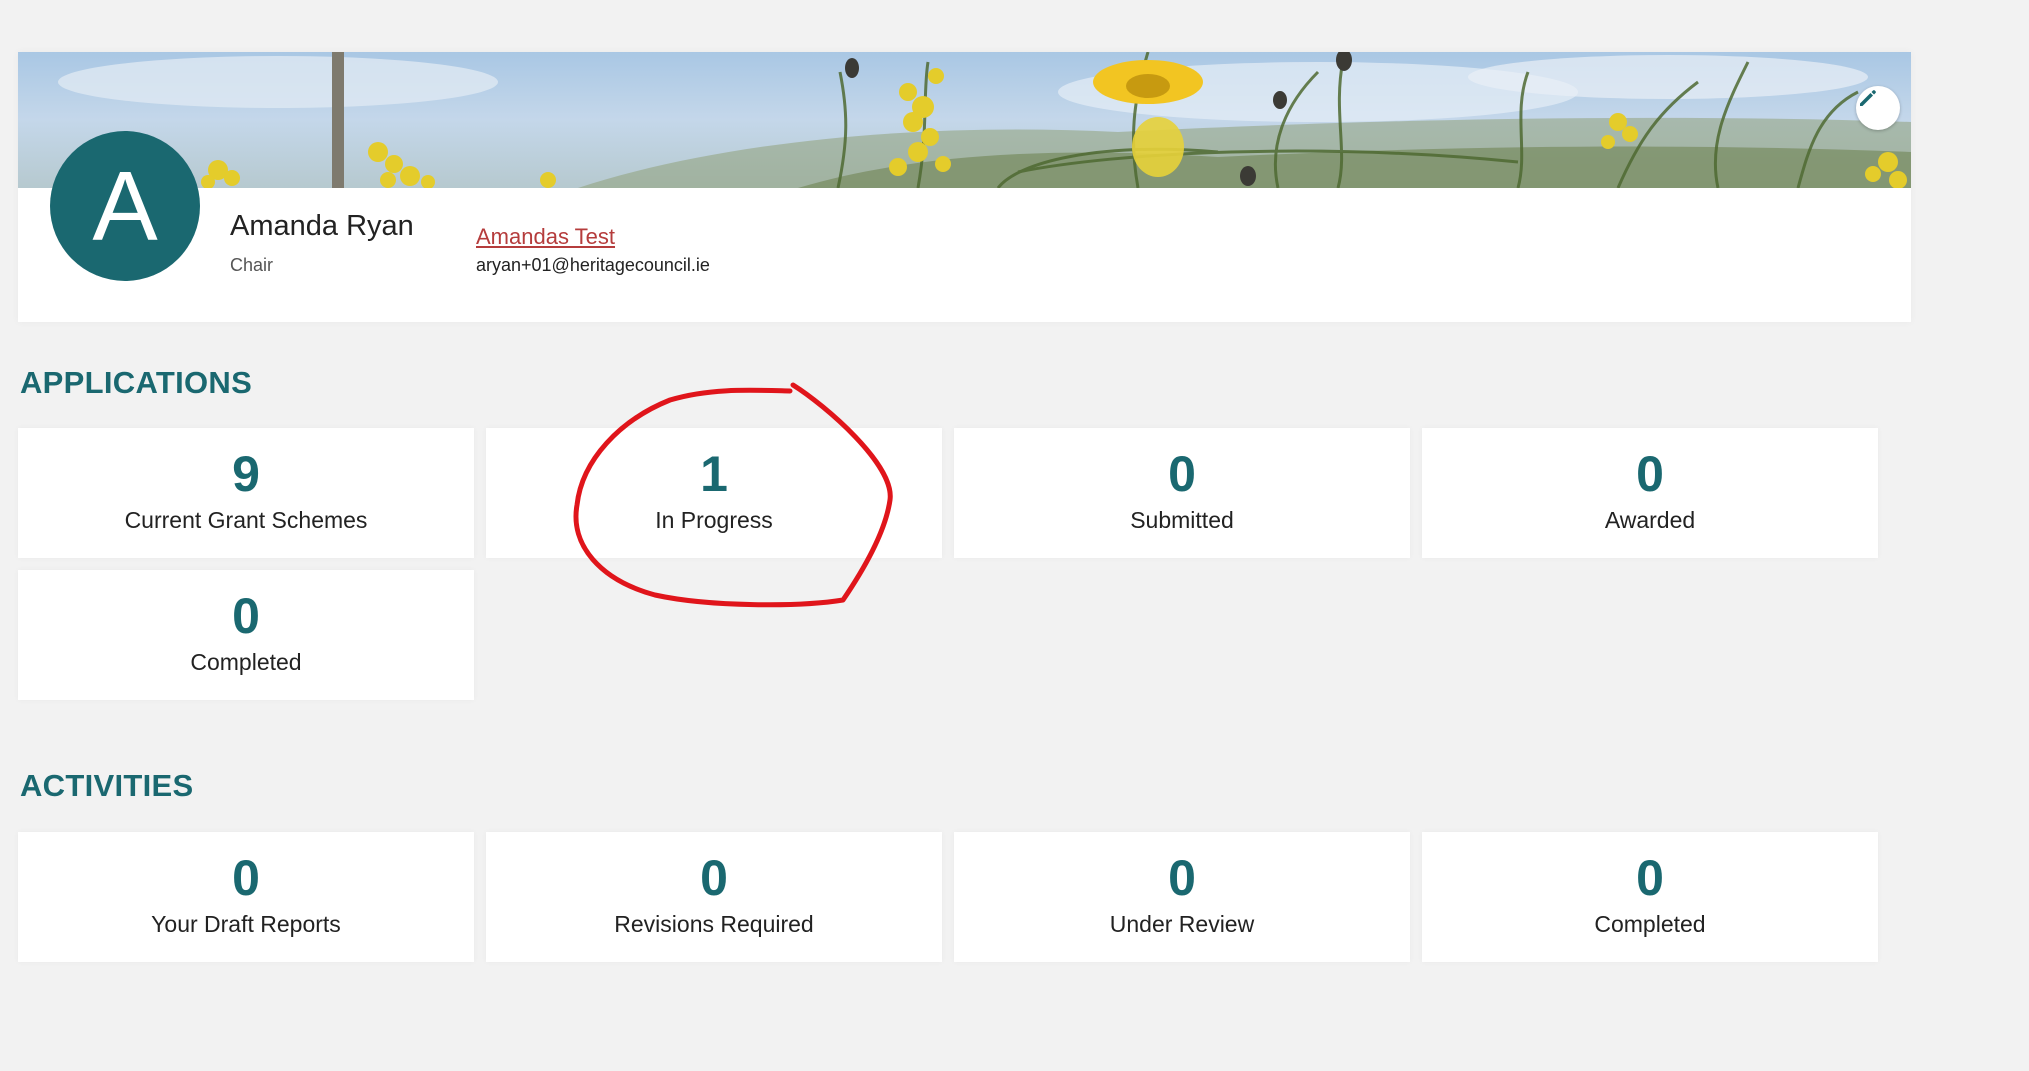  What do you see at coordinates (1650, 520) in the screenshot?
I see `tile-label: Awarded` at bounding box center [1650, 520].